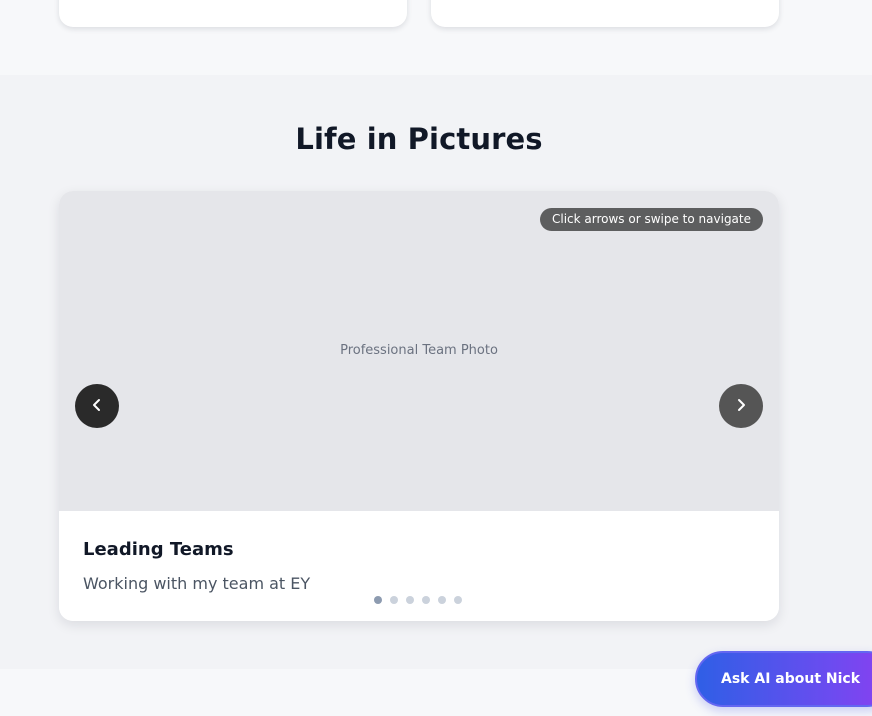  What do you see at coordinates (197, 583) in the screenshot?
I see `slide-description: Working with my team at EY` at bounding box center [197, 583].